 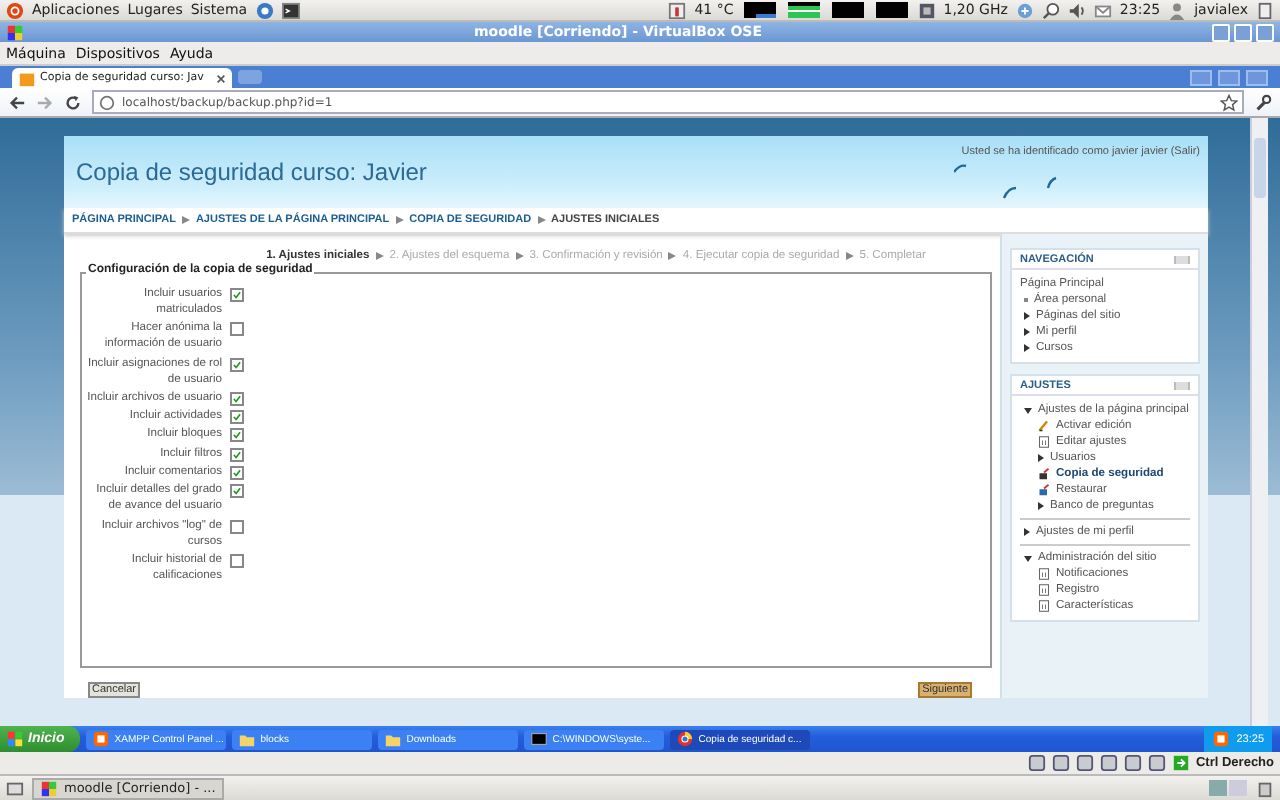 What do you see at coordinates (1044, 474) in the screenshot?
I see `backup-icon` at bounding box center [1044, 474].